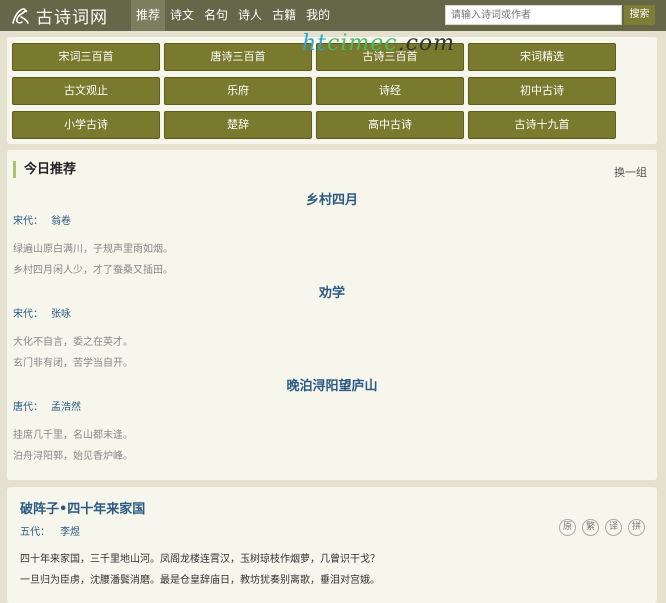  Describe the element at coordinates (86, 57) in the screenshot. I see `category-button: 宋词三百首` at that location.